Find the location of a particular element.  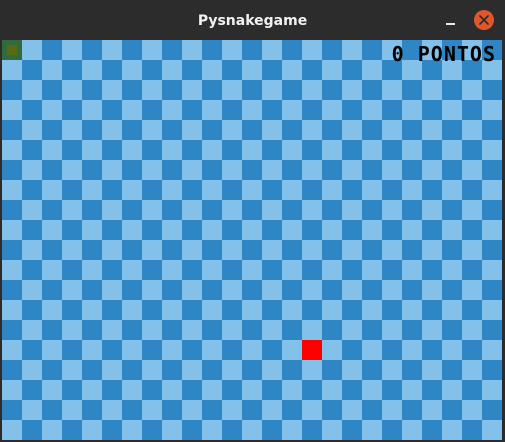

close-icon is located at coordinates (484, 20).